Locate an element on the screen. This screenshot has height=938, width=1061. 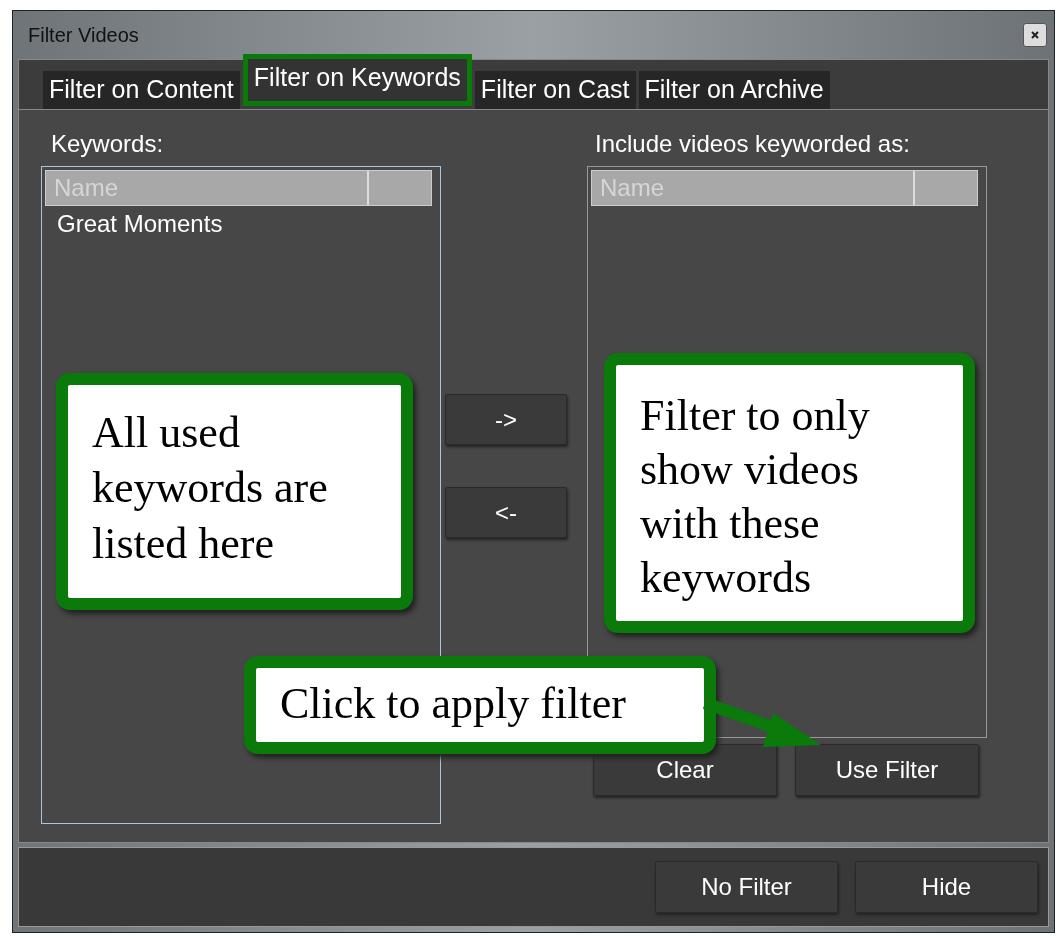
list-label: Keywords: is located at coordinates (107, 144).